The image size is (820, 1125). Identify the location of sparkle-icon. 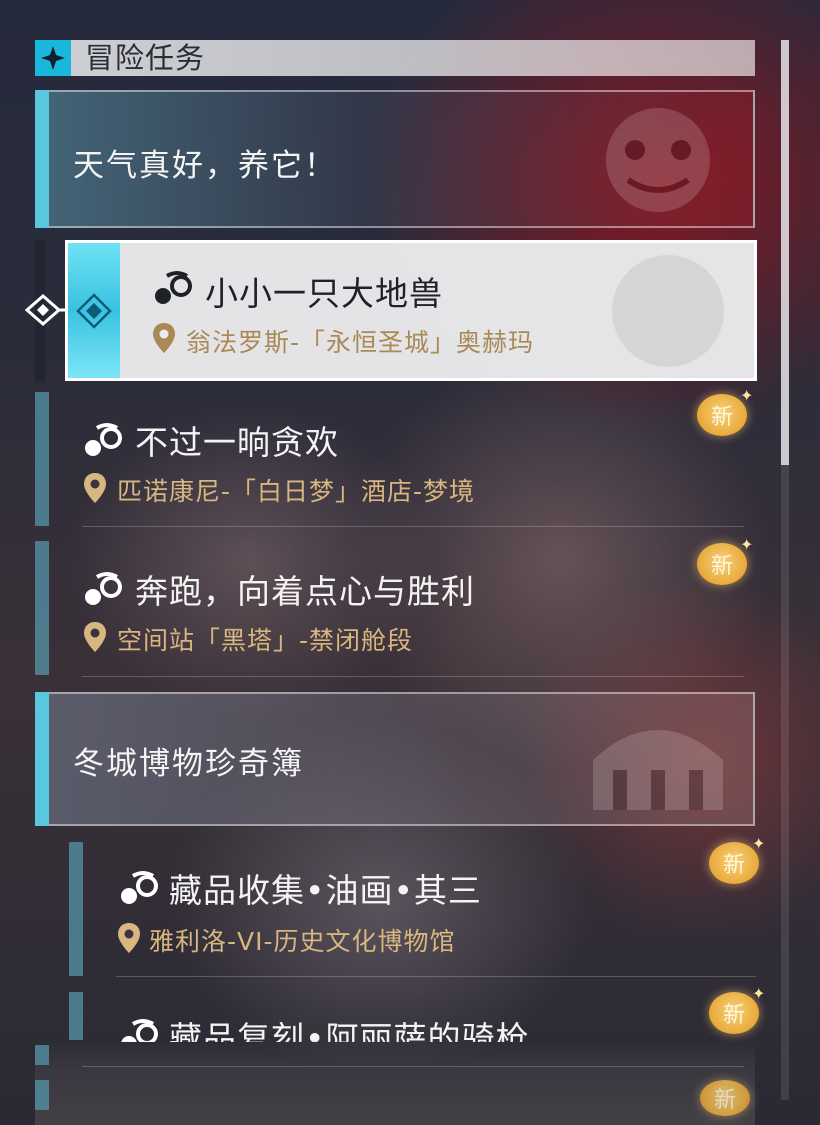
(53, 58).